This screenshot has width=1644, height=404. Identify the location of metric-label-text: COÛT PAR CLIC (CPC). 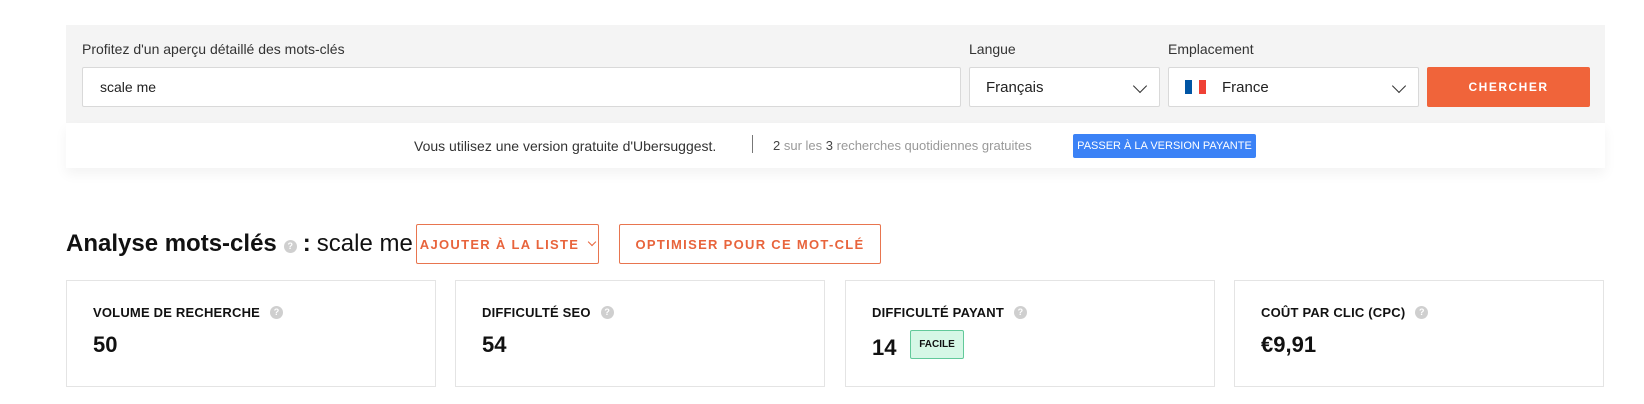
(1333, 312).